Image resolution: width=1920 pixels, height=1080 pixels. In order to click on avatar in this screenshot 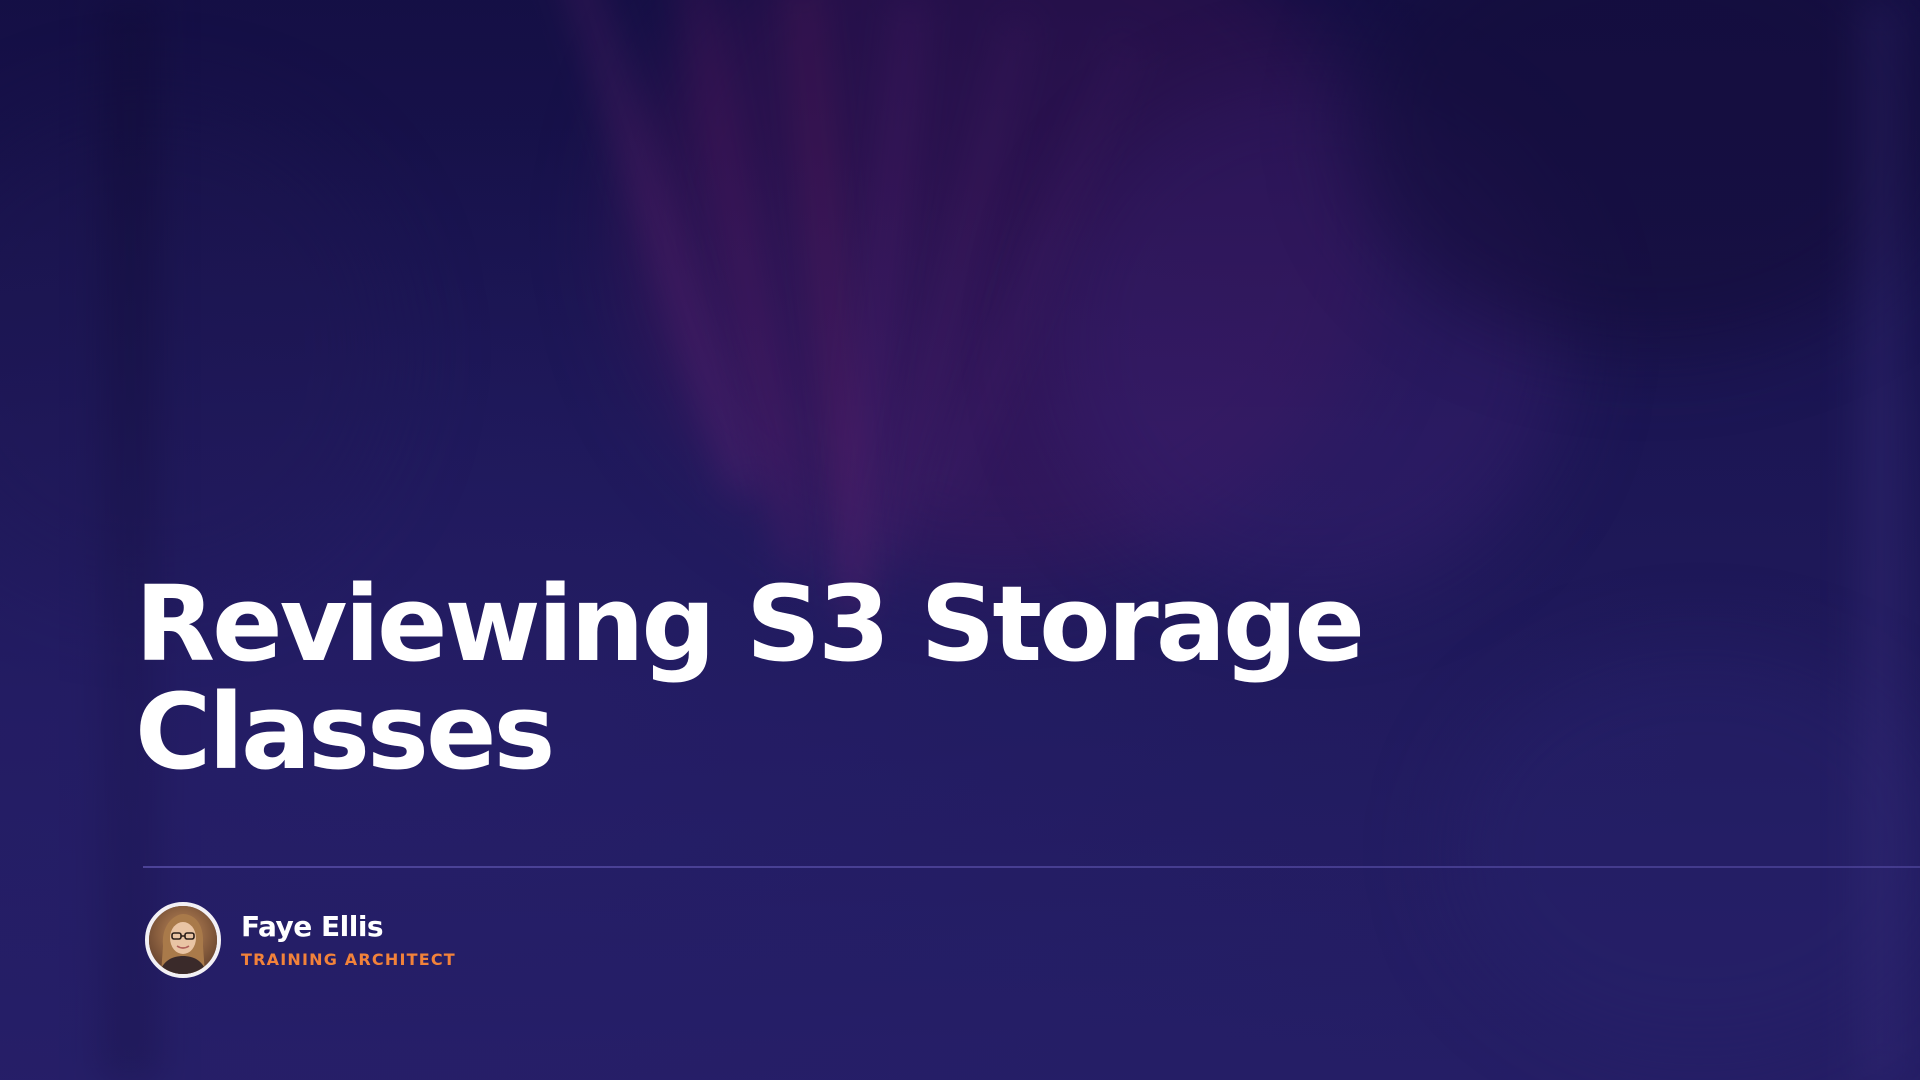, I will do `click(183, 940)`.